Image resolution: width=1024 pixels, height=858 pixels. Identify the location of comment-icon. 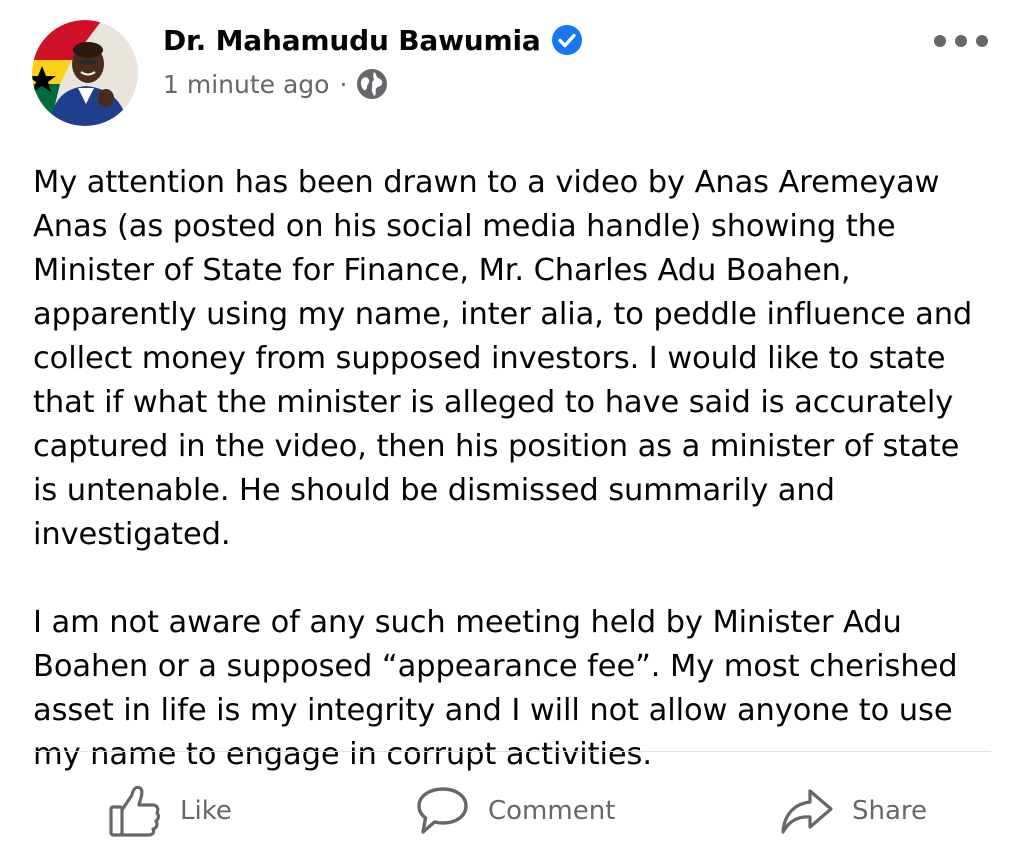
(443, 811).